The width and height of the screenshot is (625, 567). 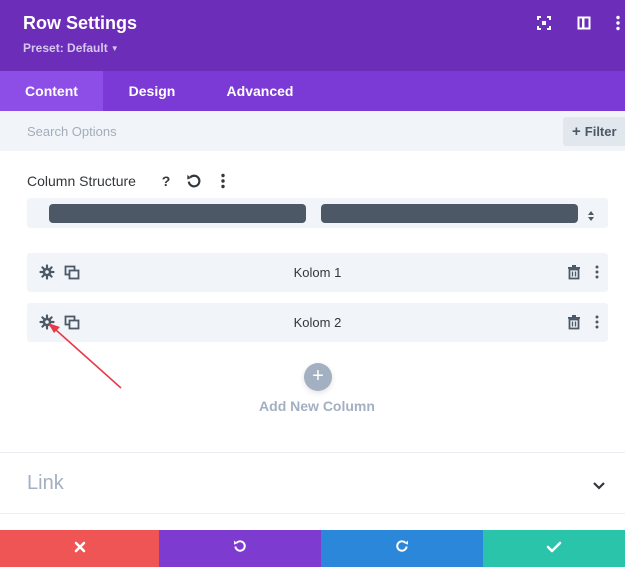 I want to click on undo-icon, so click(x=240, y=548).